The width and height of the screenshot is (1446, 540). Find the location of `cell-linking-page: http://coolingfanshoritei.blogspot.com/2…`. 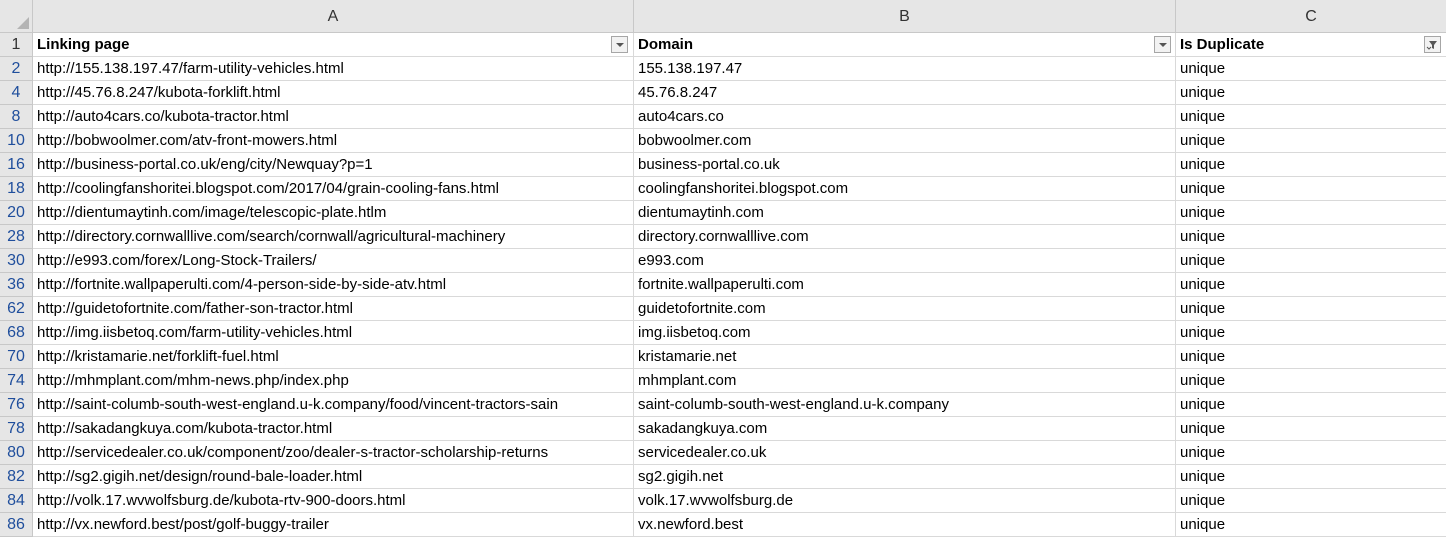

cell-linking-page: http://coolingfanshoritei.blogspot.com/2… is located at coordinates (333, 189).